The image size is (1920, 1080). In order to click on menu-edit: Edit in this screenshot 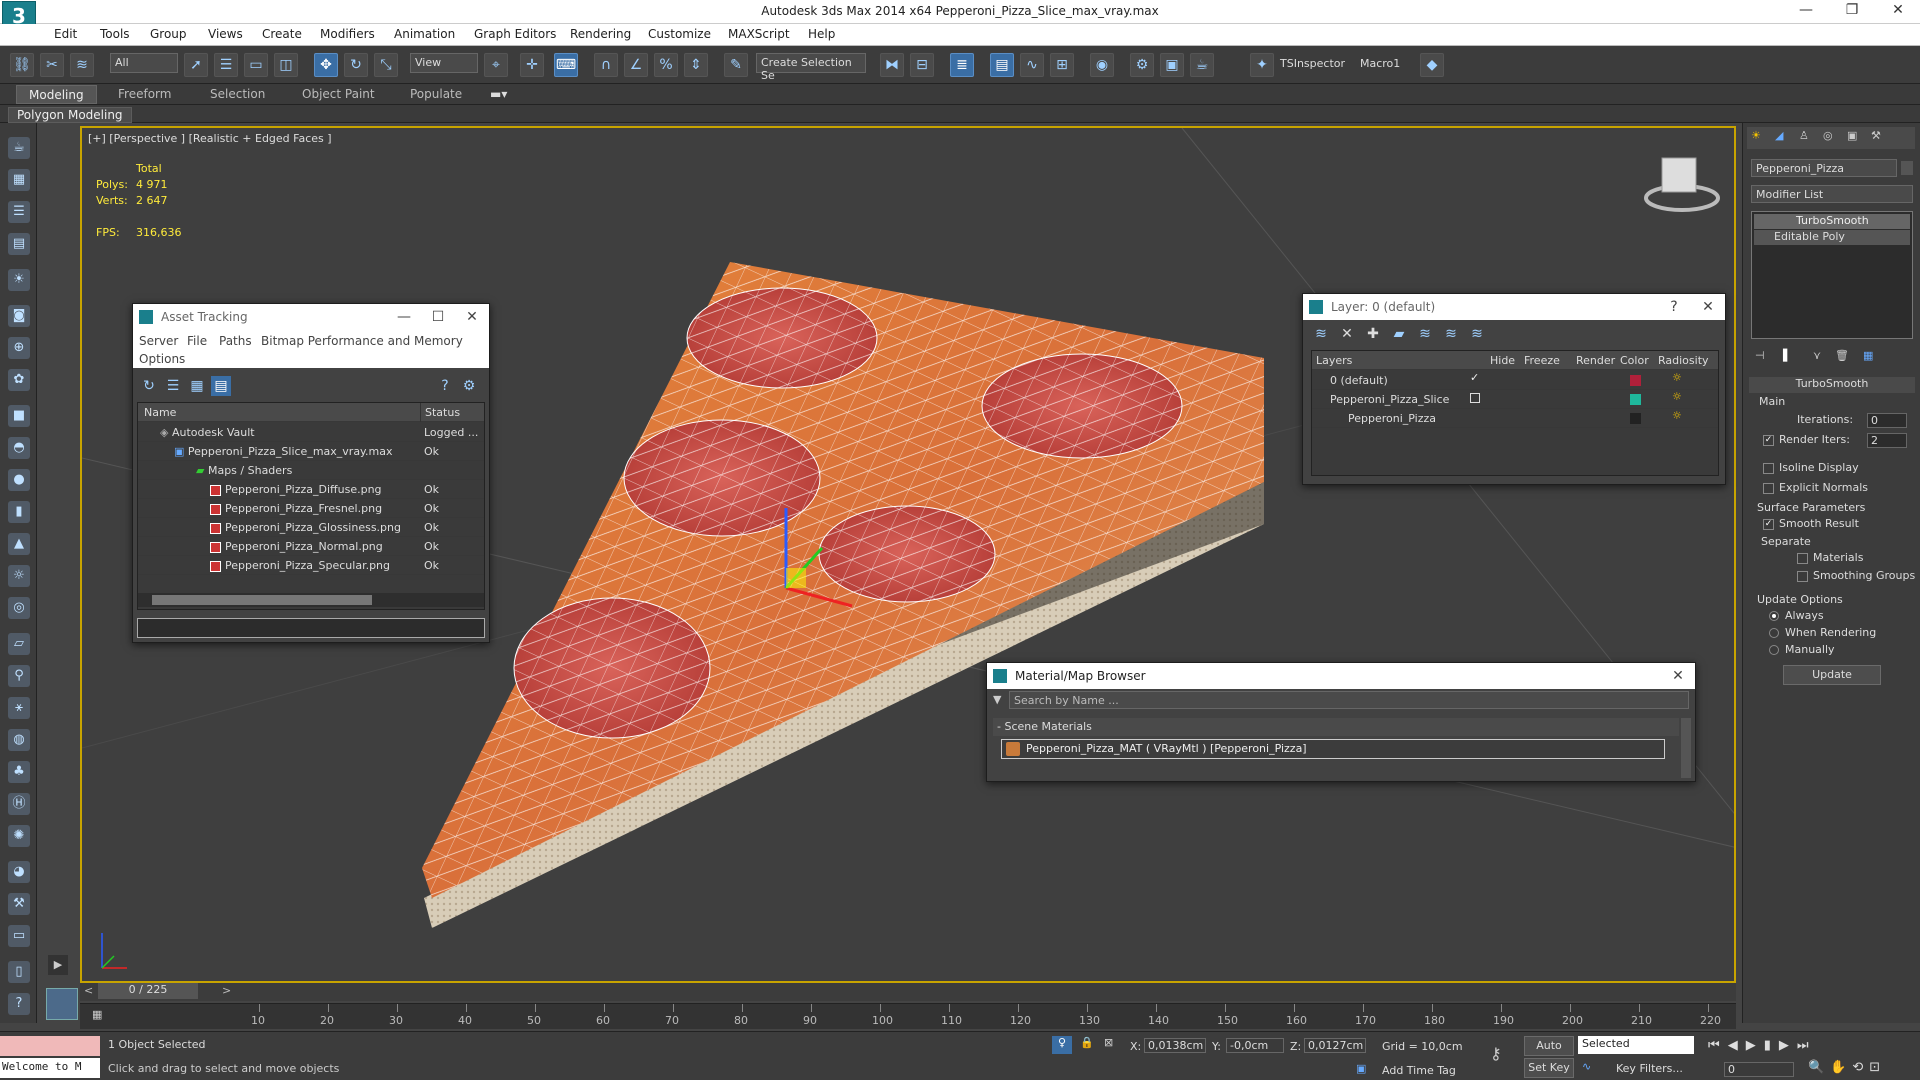, I will do `click(65, 34)`.